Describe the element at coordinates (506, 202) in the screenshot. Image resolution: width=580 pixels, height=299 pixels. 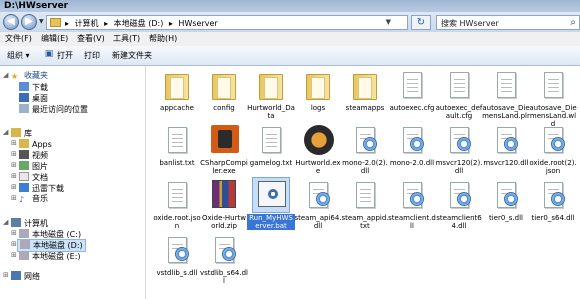
I see `file-item: tier0_s.dll` at that location.